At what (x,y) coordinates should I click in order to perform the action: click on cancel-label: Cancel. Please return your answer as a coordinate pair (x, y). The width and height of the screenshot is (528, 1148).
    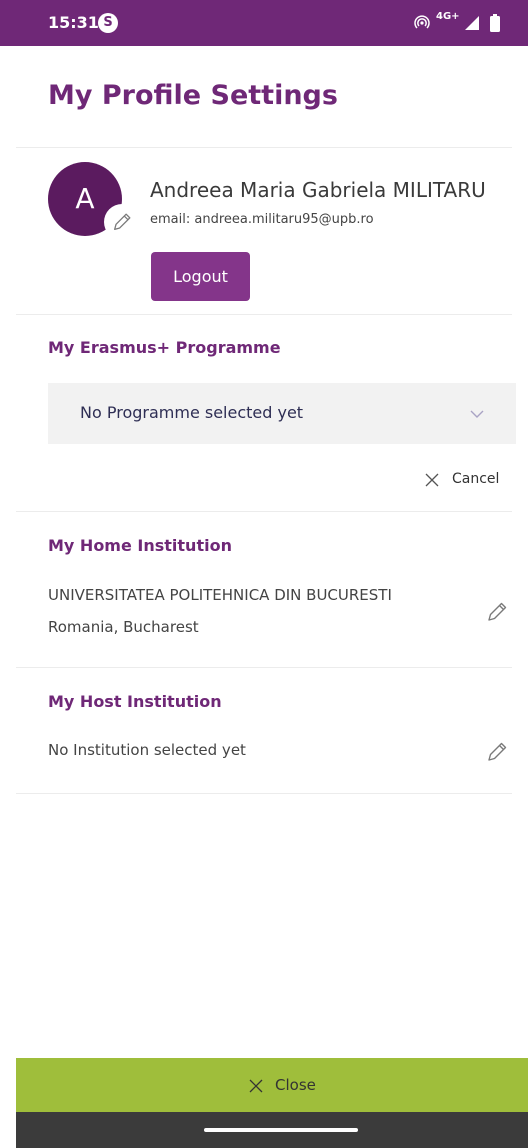
    Looking at the image, I should click on (476, 479).